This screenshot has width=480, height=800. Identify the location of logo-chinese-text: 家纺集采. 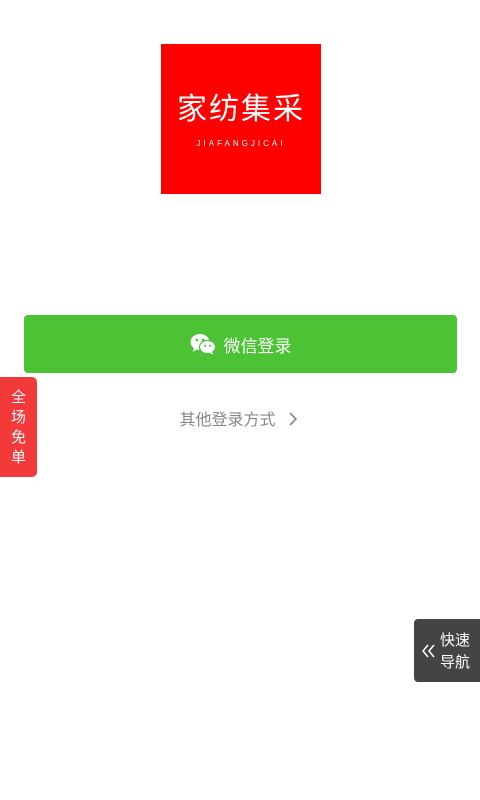
(241, 109).